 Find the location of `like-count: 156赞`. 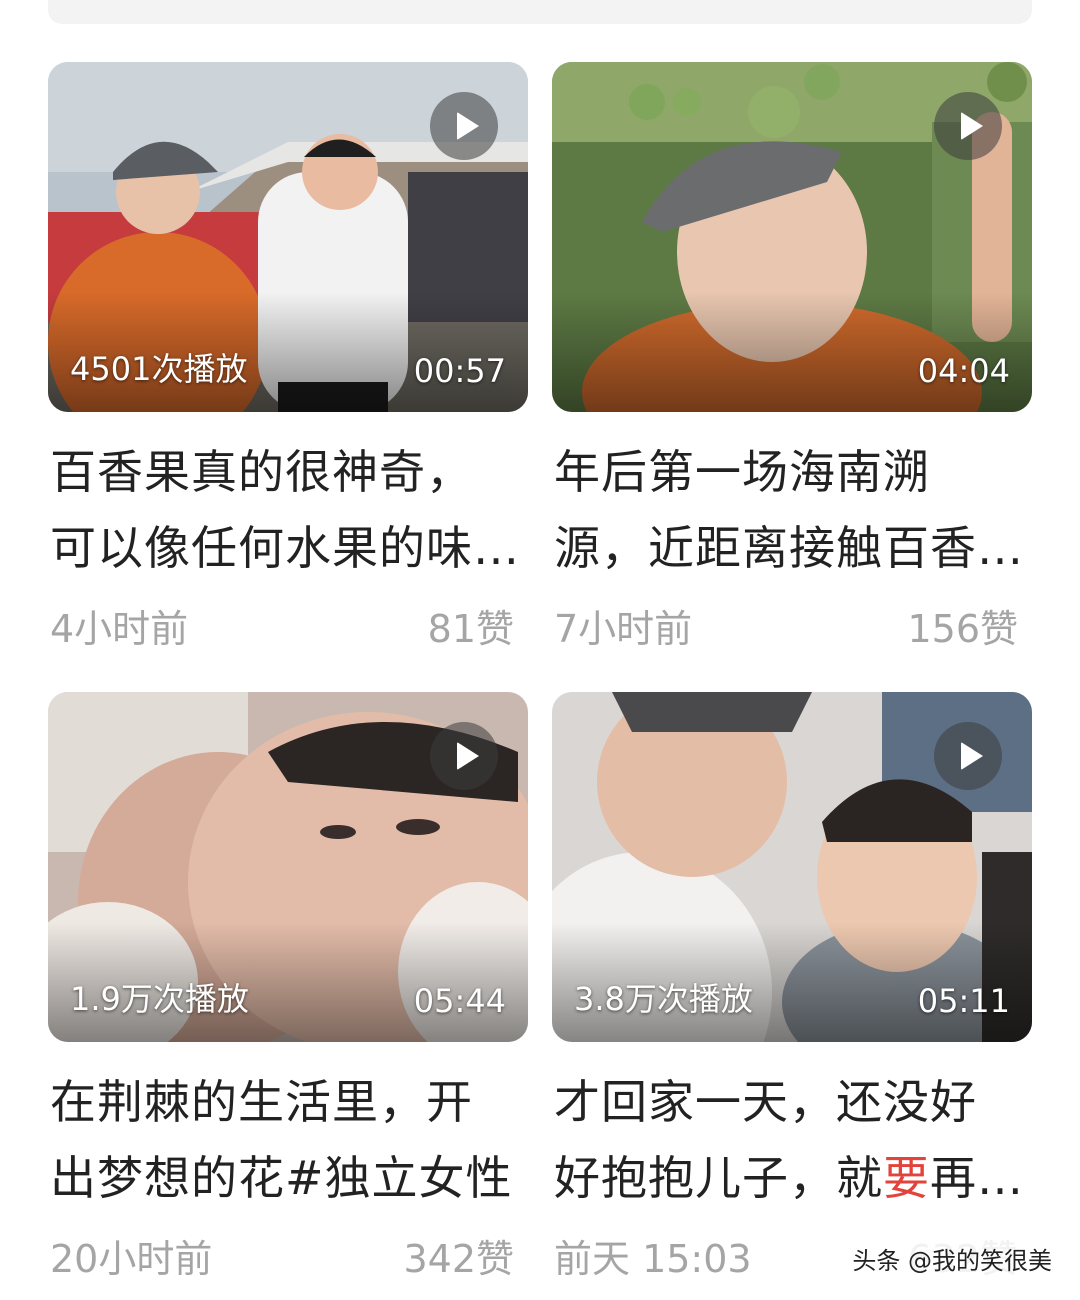

like-count: 156赞 is located at coordinates (962, 629).